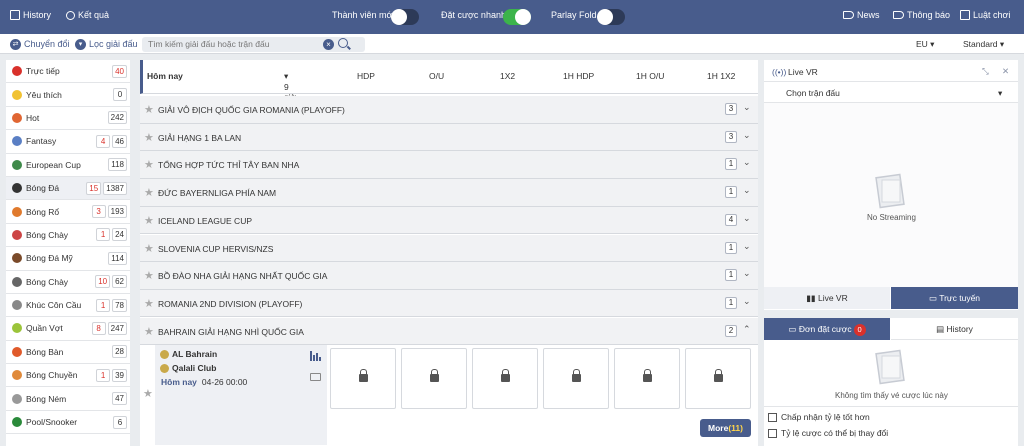  Describe the element at coordinates (68, 95) in the screenshot. I see `sidebar-item: Yêu thích 0` at that location.